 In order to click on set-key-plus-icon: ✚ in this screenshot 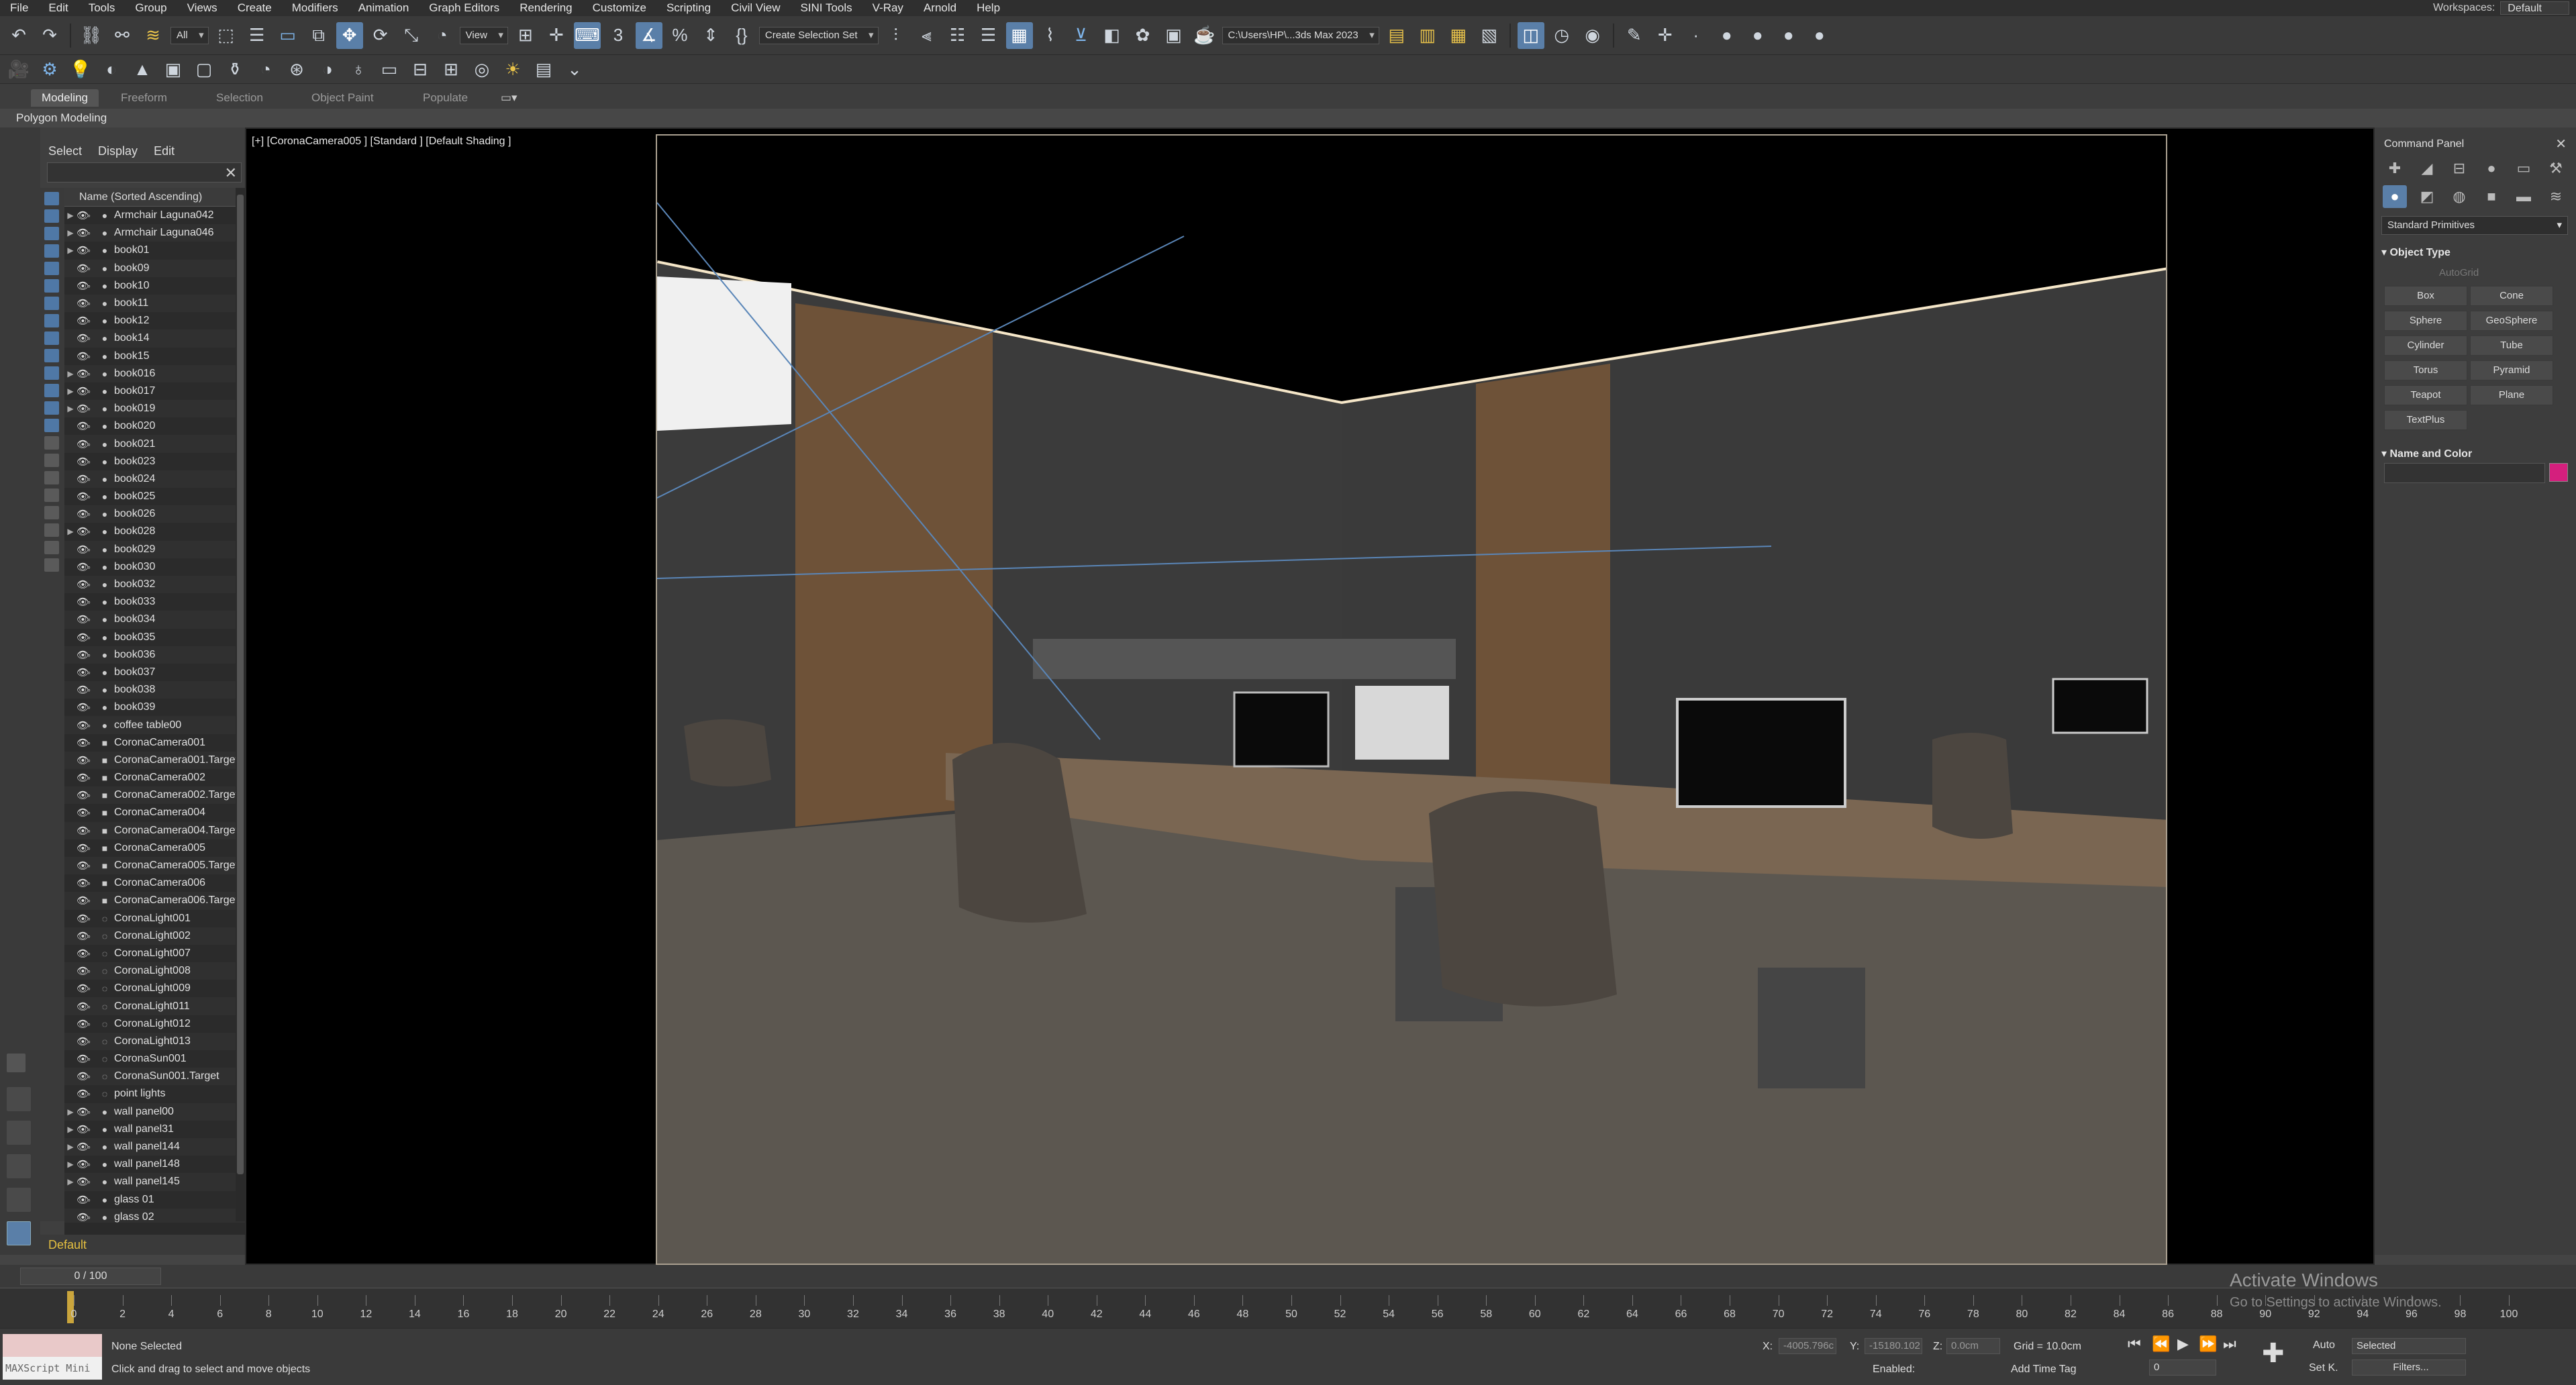, I will do `click(2273, 1353)`.